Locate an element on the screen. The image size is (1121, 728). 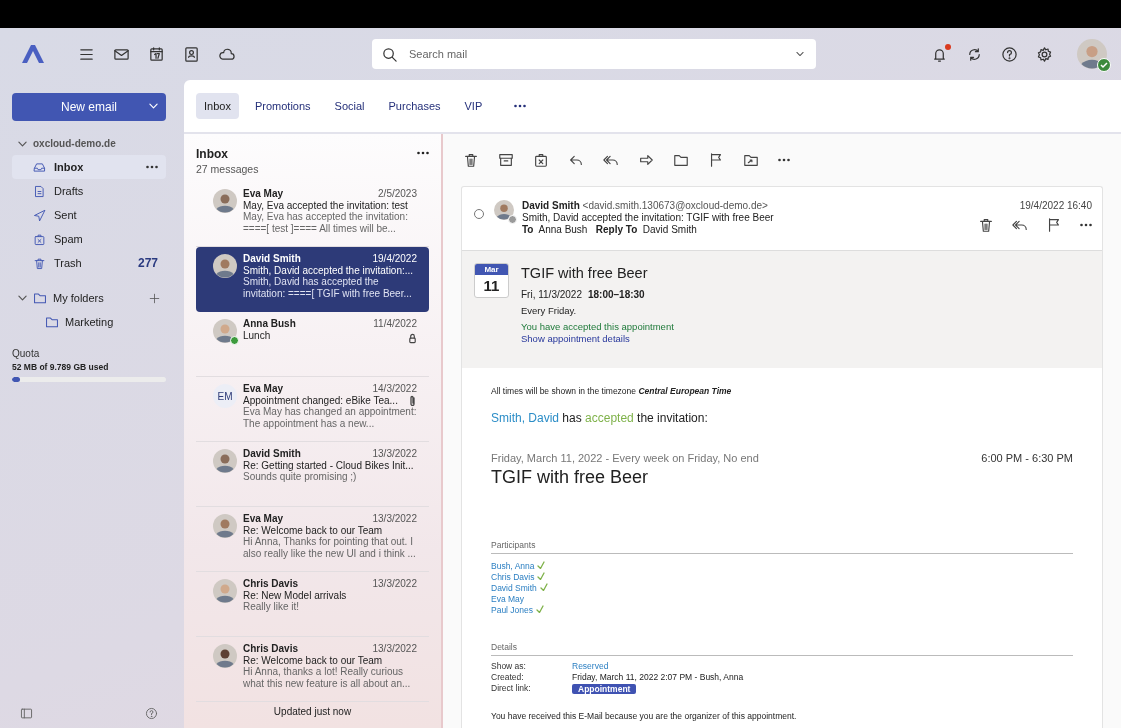
field-label: To is located at coordinates (528, 229).